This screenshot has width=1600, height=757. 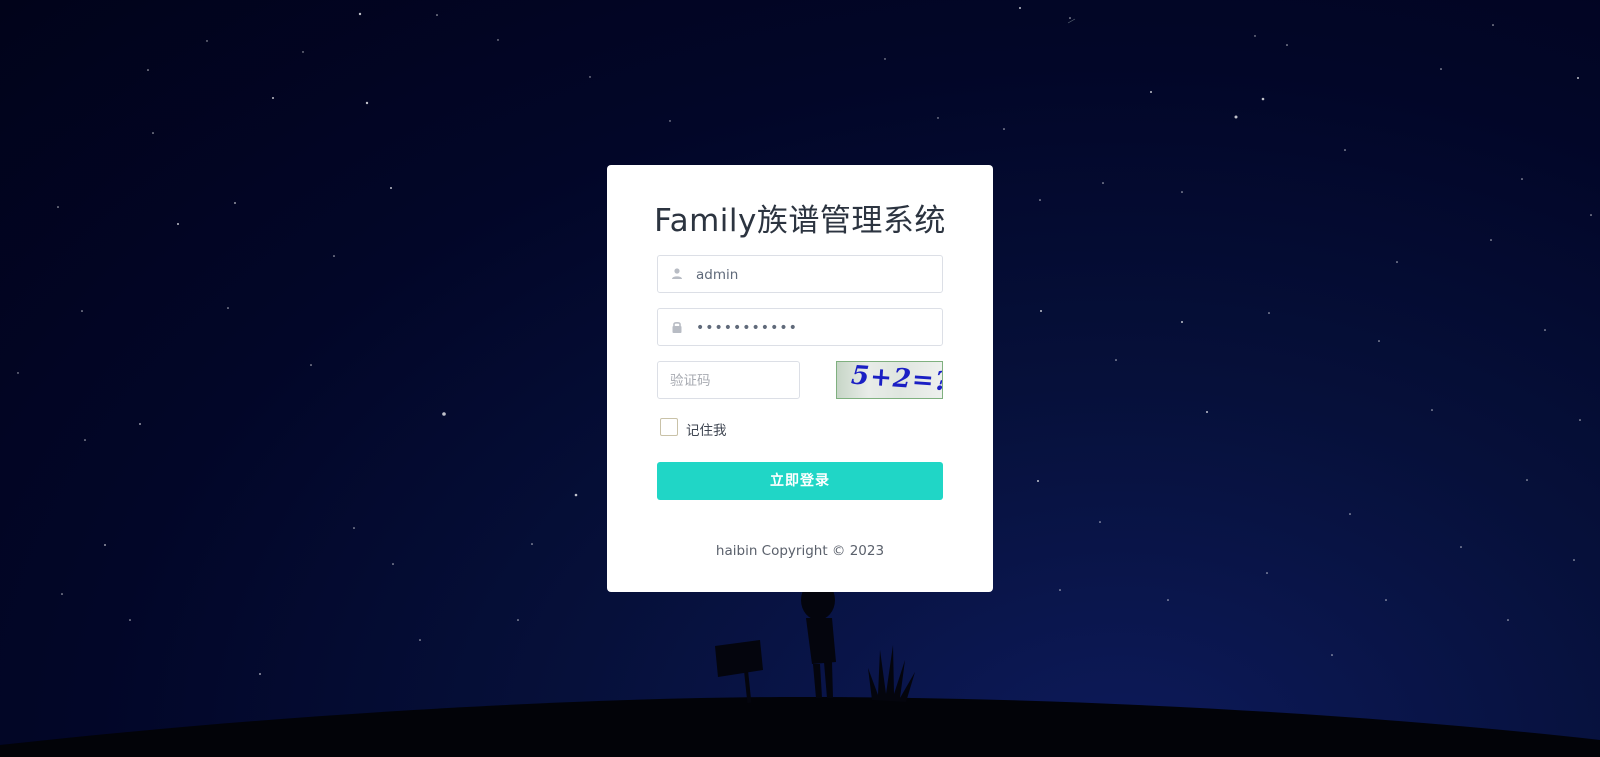 I want to click on username-field: admin, so click(x=800, y=274).